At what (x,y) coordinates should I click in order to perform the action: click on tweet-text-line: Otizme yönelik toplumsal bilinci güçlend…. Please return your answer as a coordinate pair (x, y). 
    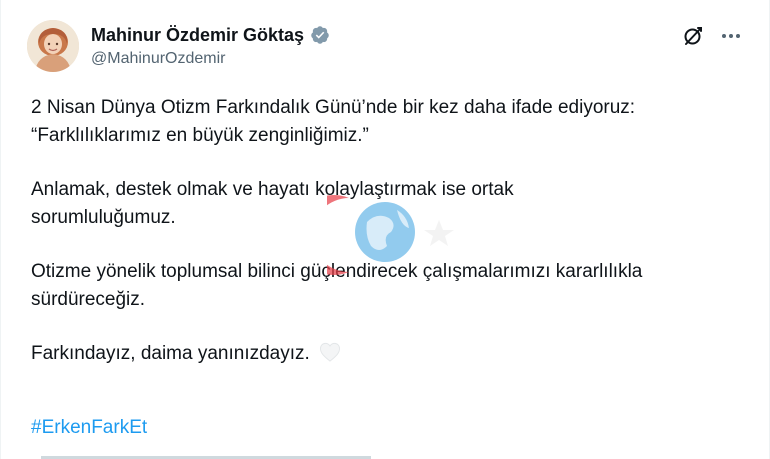
    Looking at the image, I should click on (337, 271).